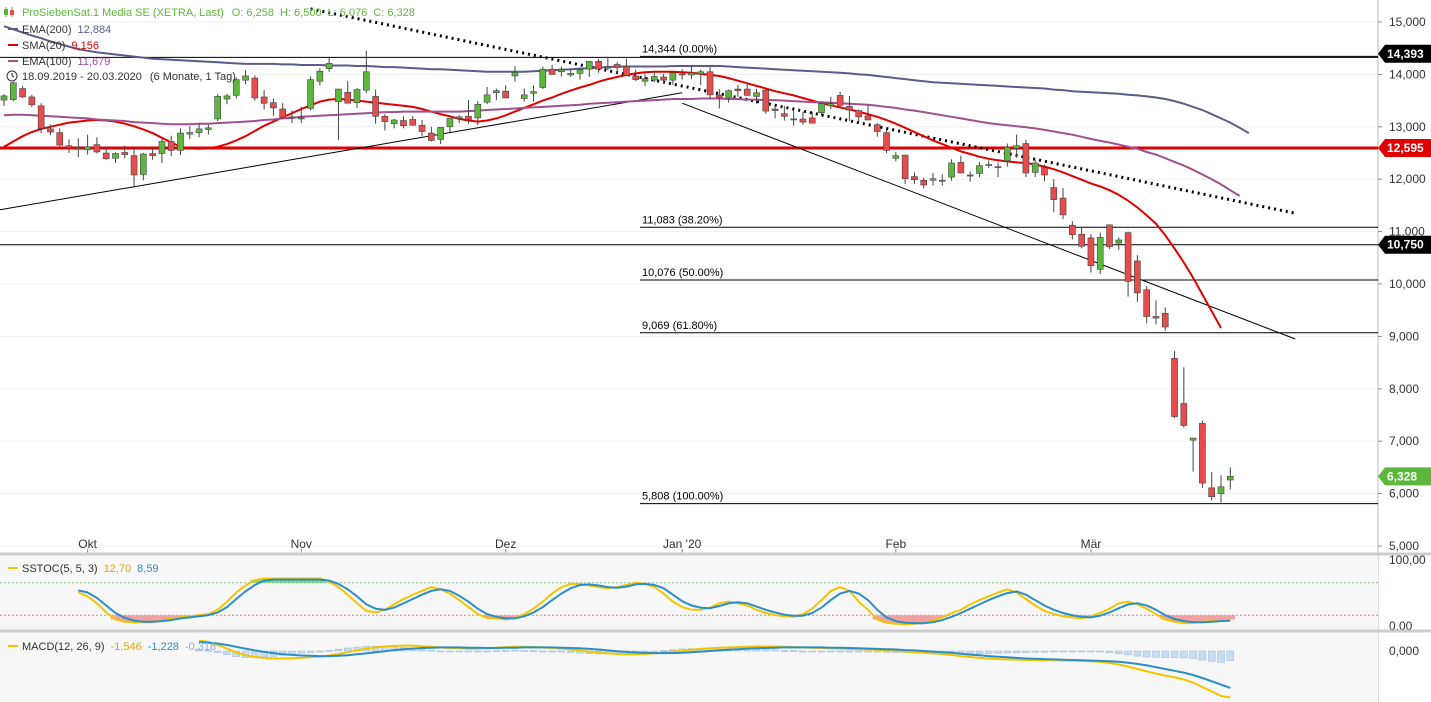 Image resolution: width=1431 pixels, height=702 pixels. Describe the element at coordinates (90, 569) in the screenshot. I see `svg-text:SSTOC(5, 5, 3)12,708,59: SSTOC(5, 5, 3) 12,70 8,59` at that location.